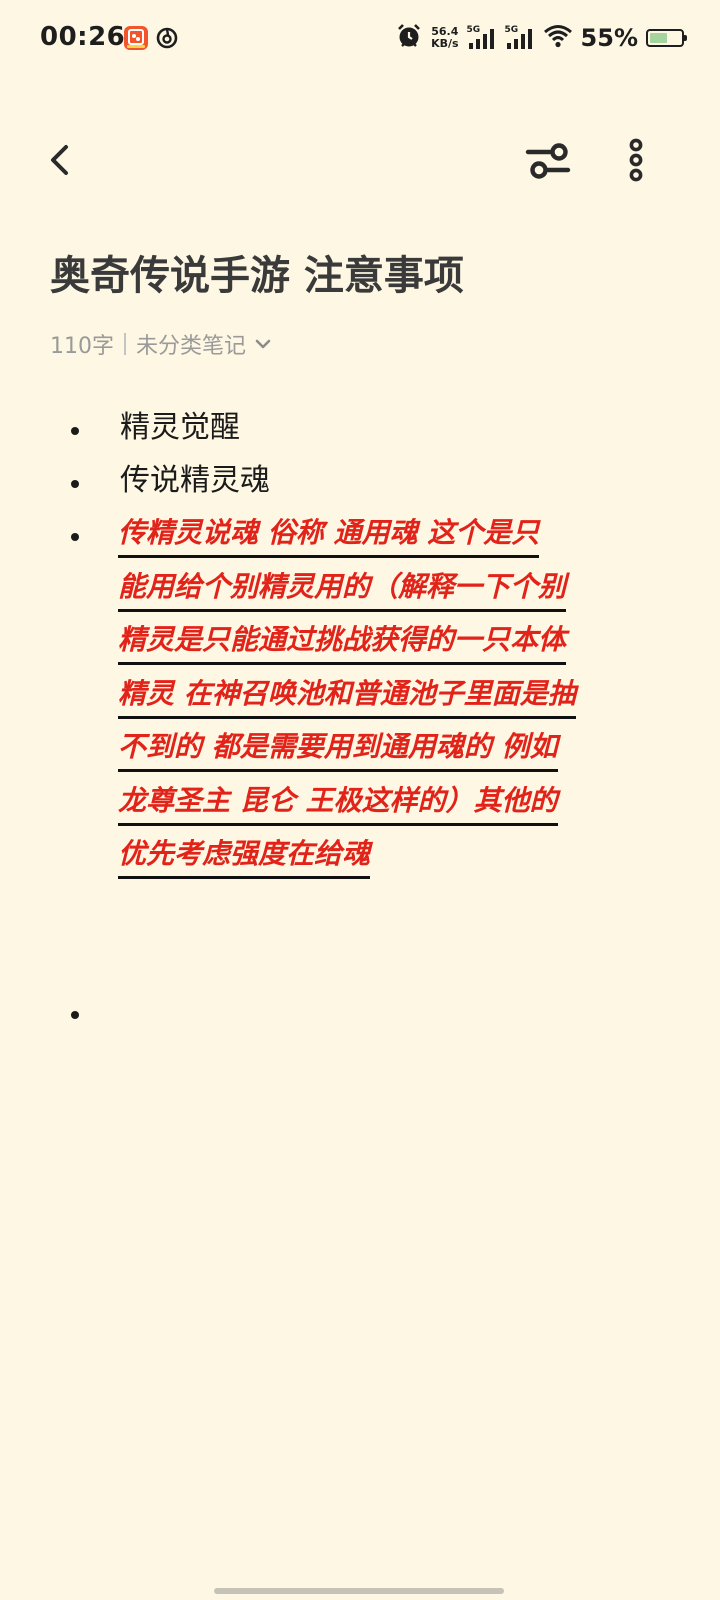 The height and width of the screenshot is (1600, 720). I want to click on network-speed-unit: KB/s, so click(445, 43).